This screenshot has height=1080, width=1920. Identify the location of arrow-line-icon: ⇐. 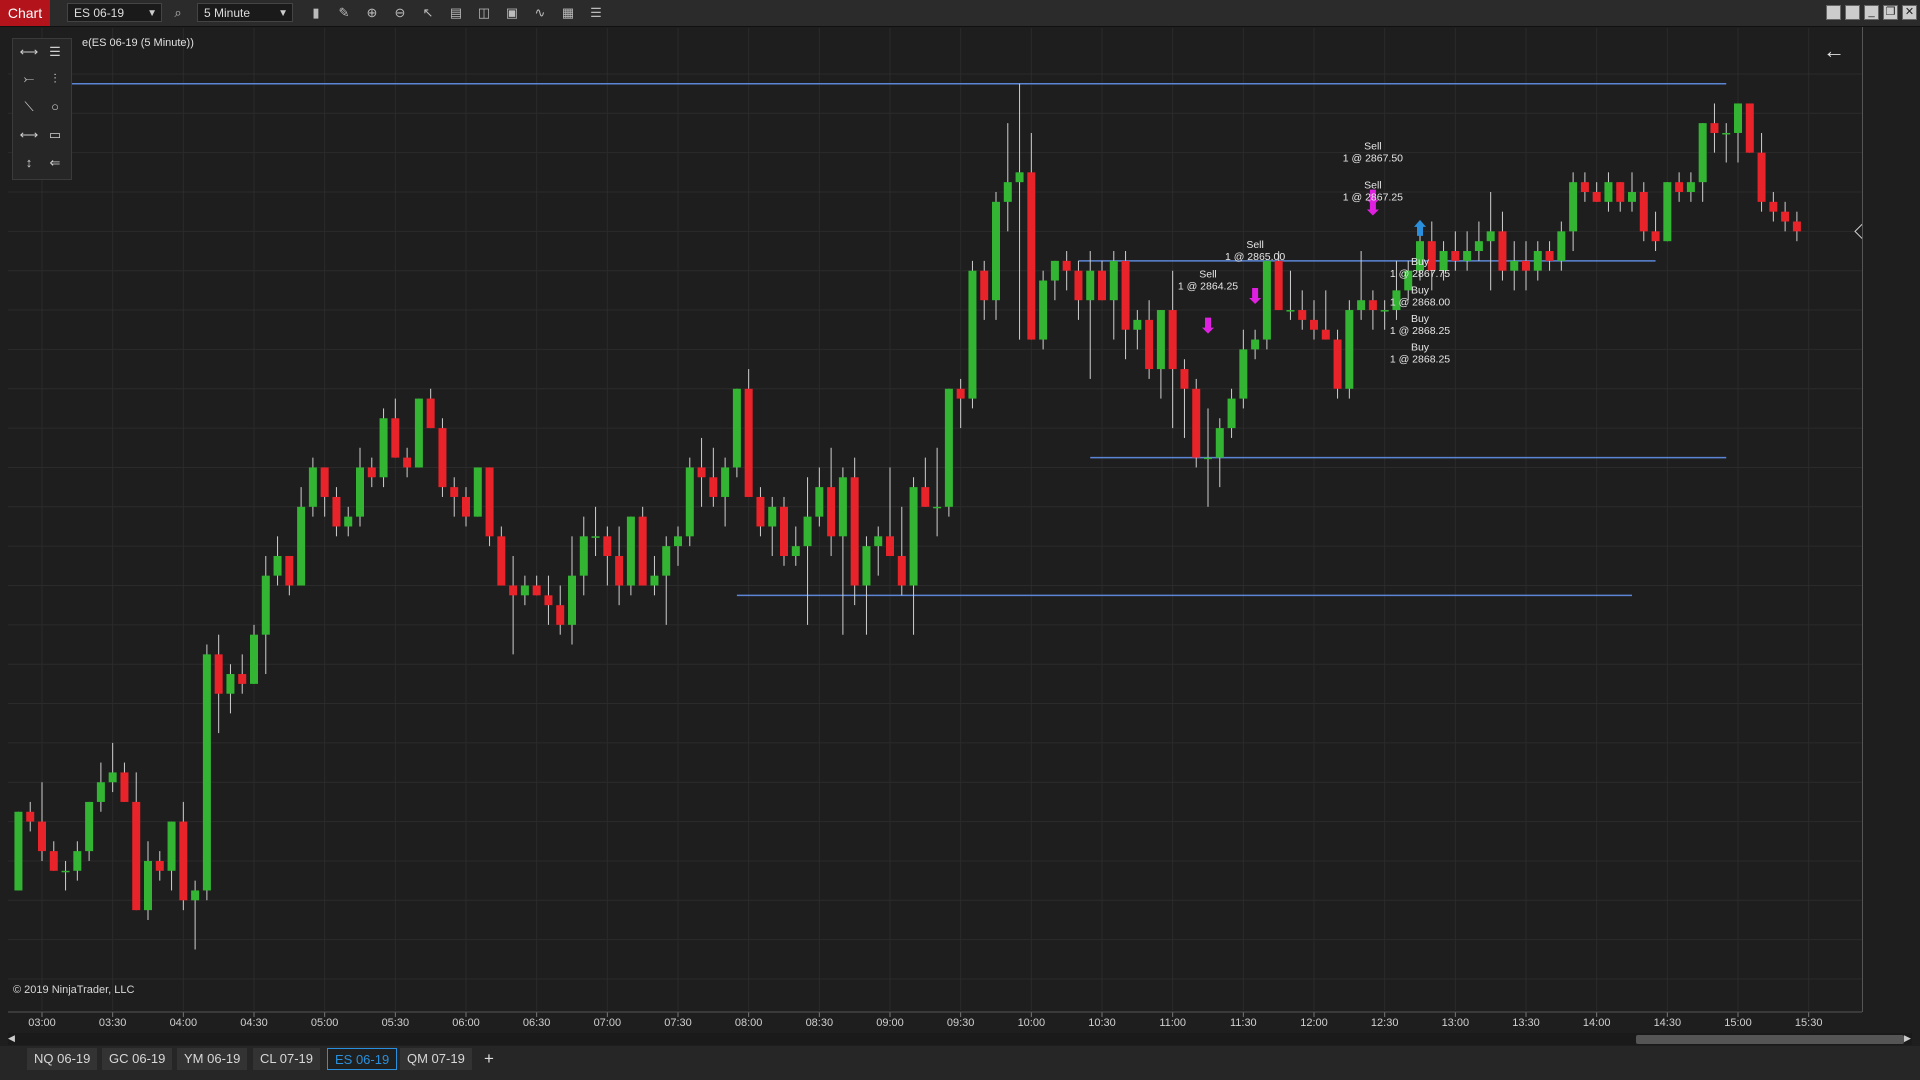
(55, 163).